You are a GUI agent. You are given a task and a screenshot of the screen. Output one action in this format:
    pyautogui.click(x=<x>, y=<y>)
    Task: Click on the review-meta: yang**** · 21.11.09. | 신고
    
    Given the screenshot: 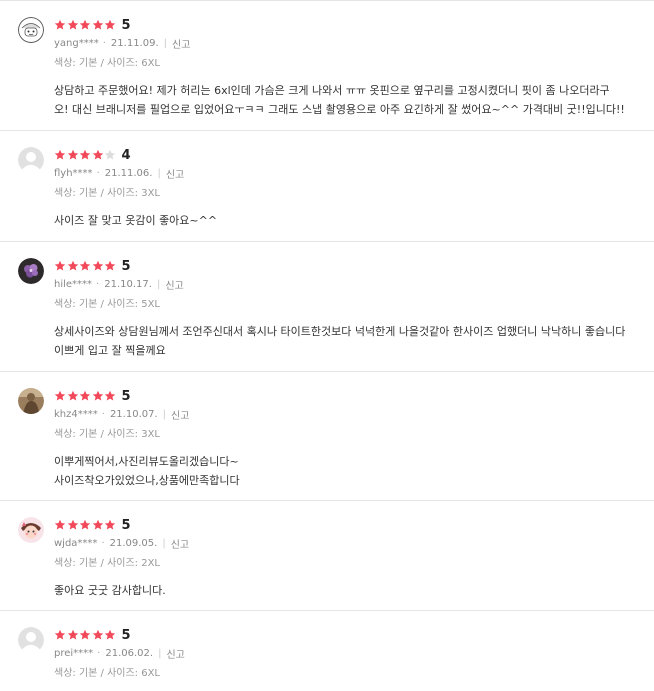 What is the action you would take?
    pyautogui.click(x=122, y=43)
    